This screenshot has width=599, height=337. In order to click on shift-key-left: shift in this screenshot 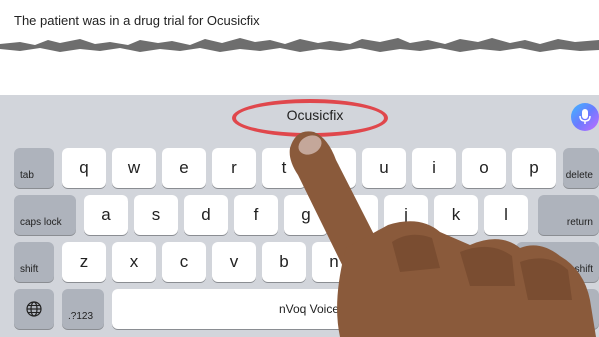, I will do `click(34, 262)`.